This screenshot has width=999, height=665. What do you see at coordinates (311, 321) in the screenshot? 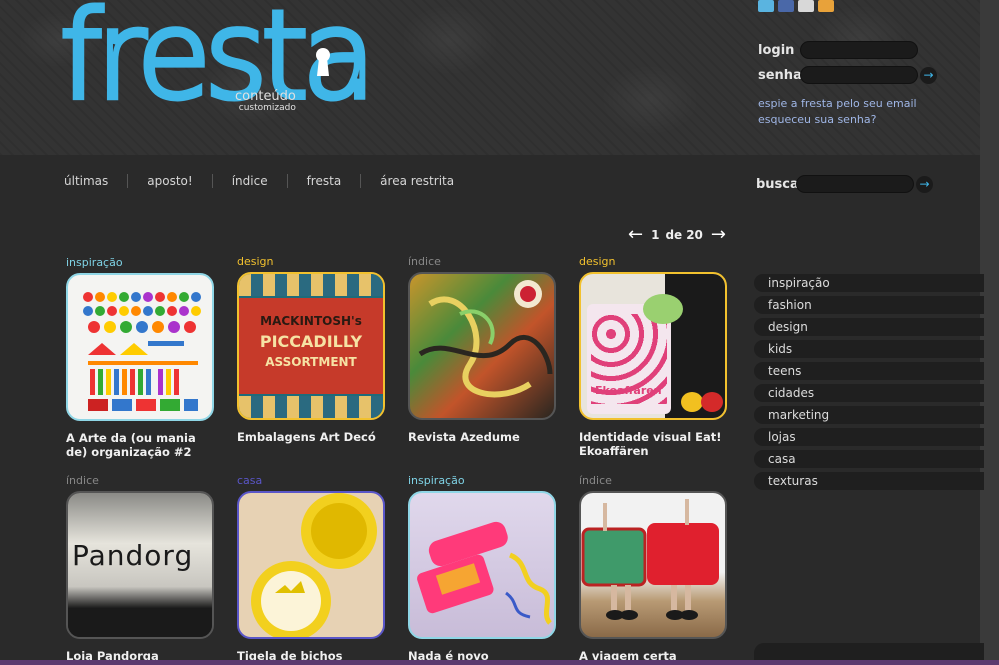
I see `thumb-text-line-1: MACKINTOSH's` at bounding box center [311, 321].